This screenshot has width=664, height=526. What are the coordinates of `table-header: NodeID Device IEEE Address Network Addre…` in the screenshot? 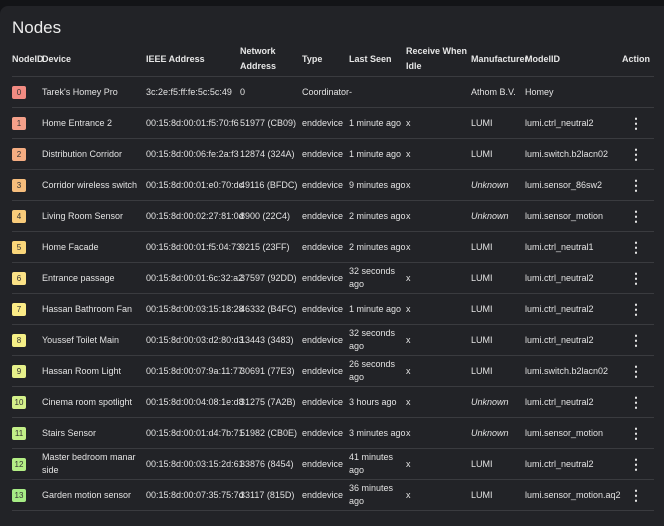 It's located at (333, 59).